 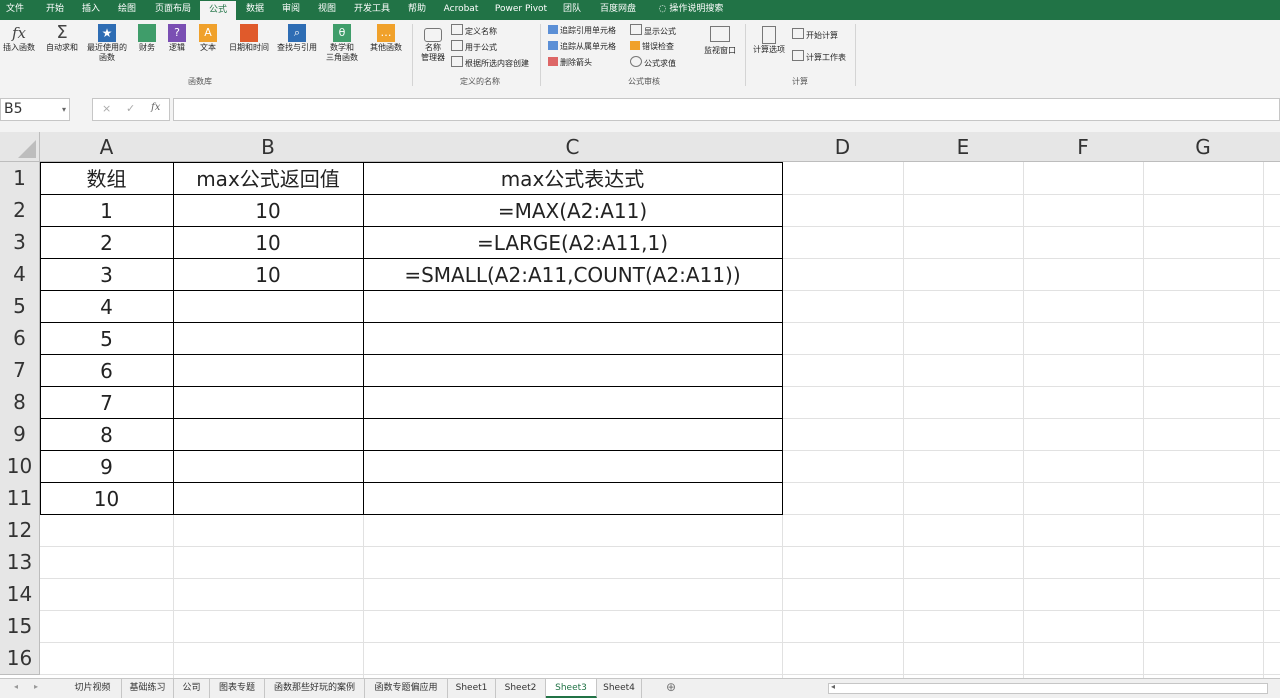 I want to click on row-header-13: 13, so click(x=20, y=562).